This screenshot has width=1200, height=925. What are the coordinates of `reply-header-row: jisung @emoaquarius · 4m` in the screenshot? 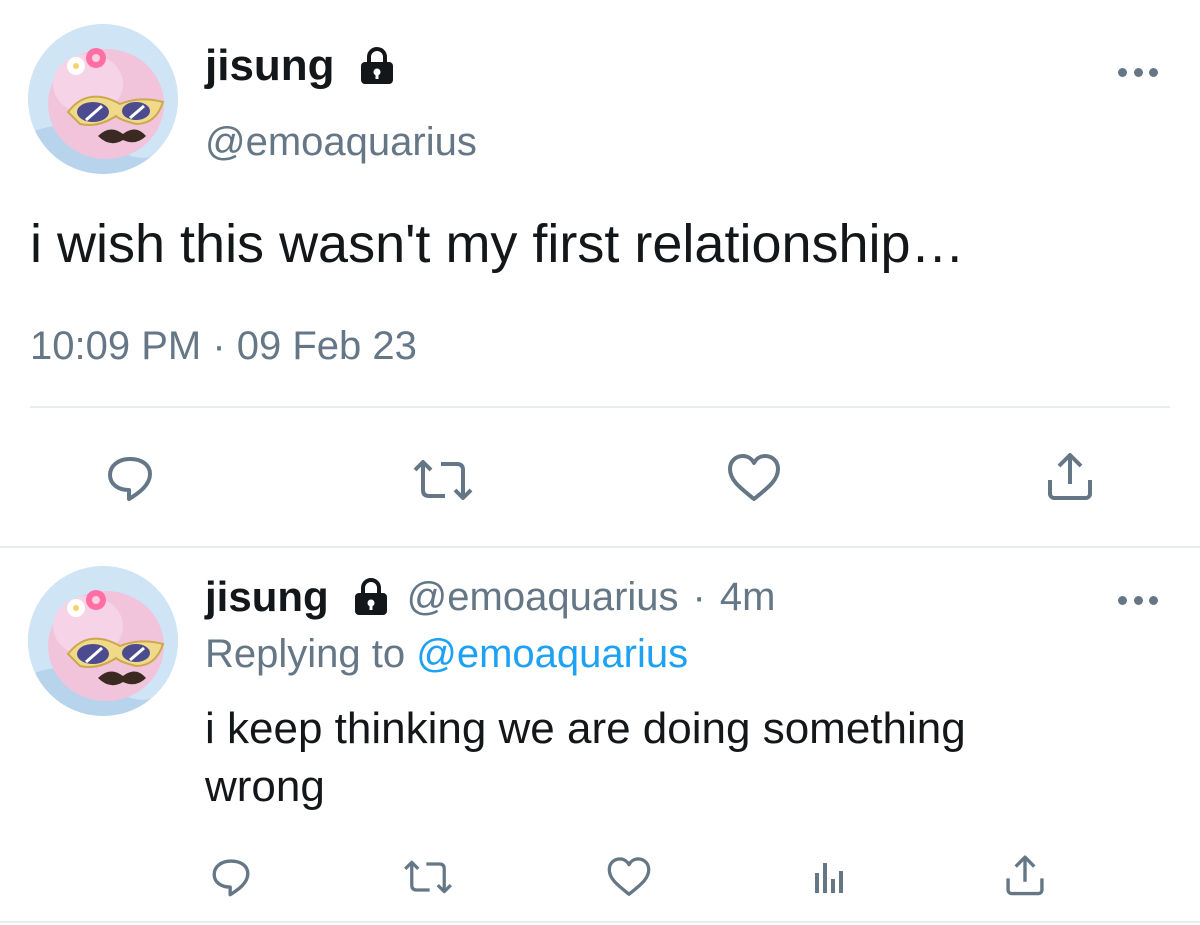 It's located at (490, 597).